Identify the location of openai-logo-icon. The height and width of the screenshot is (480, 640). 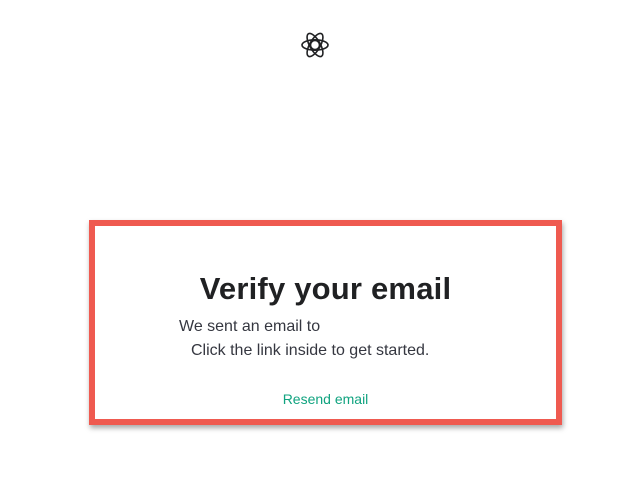
(315, 45).